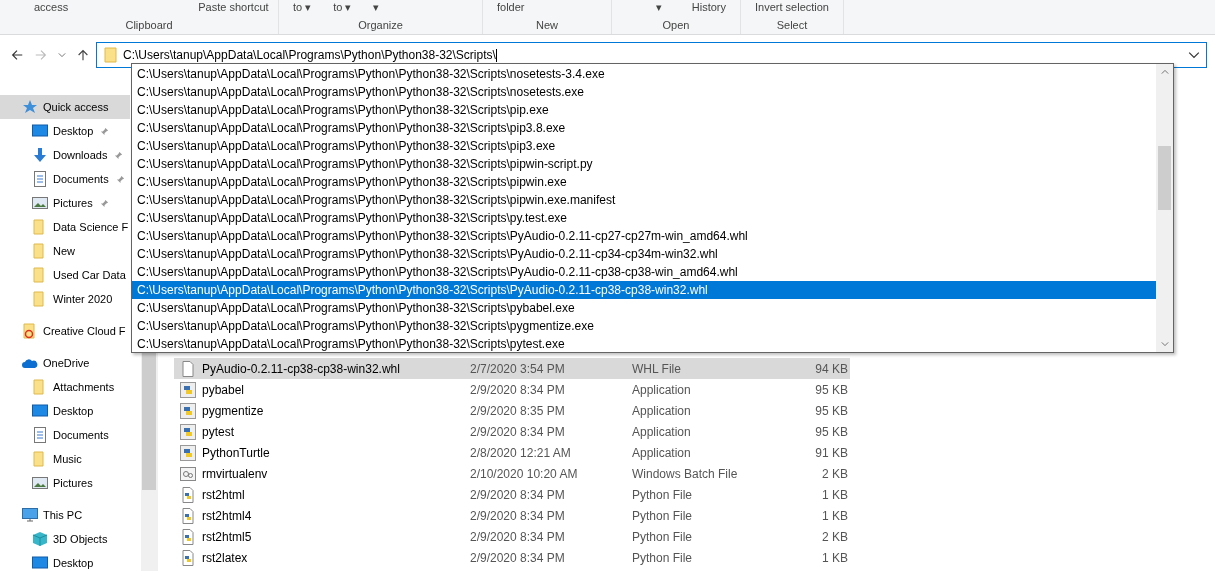 This screenshot has width=1215, height=571. What do you see at coordinates (233, 410) in the screenshot?
I see `file-name: pygmentize` at bounding box center [233, 410].